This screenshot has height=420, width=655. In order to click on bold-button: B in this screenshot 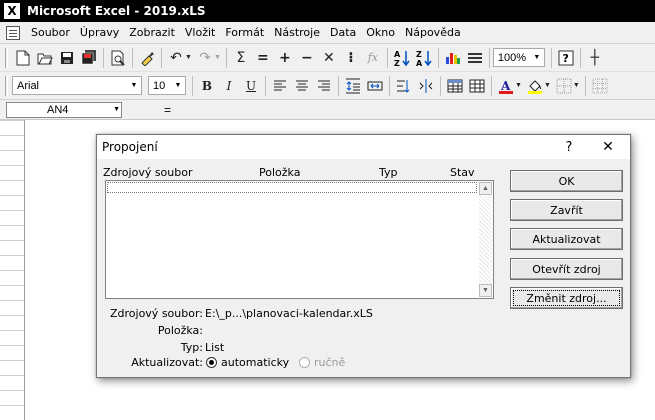, I will do `click(207, 86)`.